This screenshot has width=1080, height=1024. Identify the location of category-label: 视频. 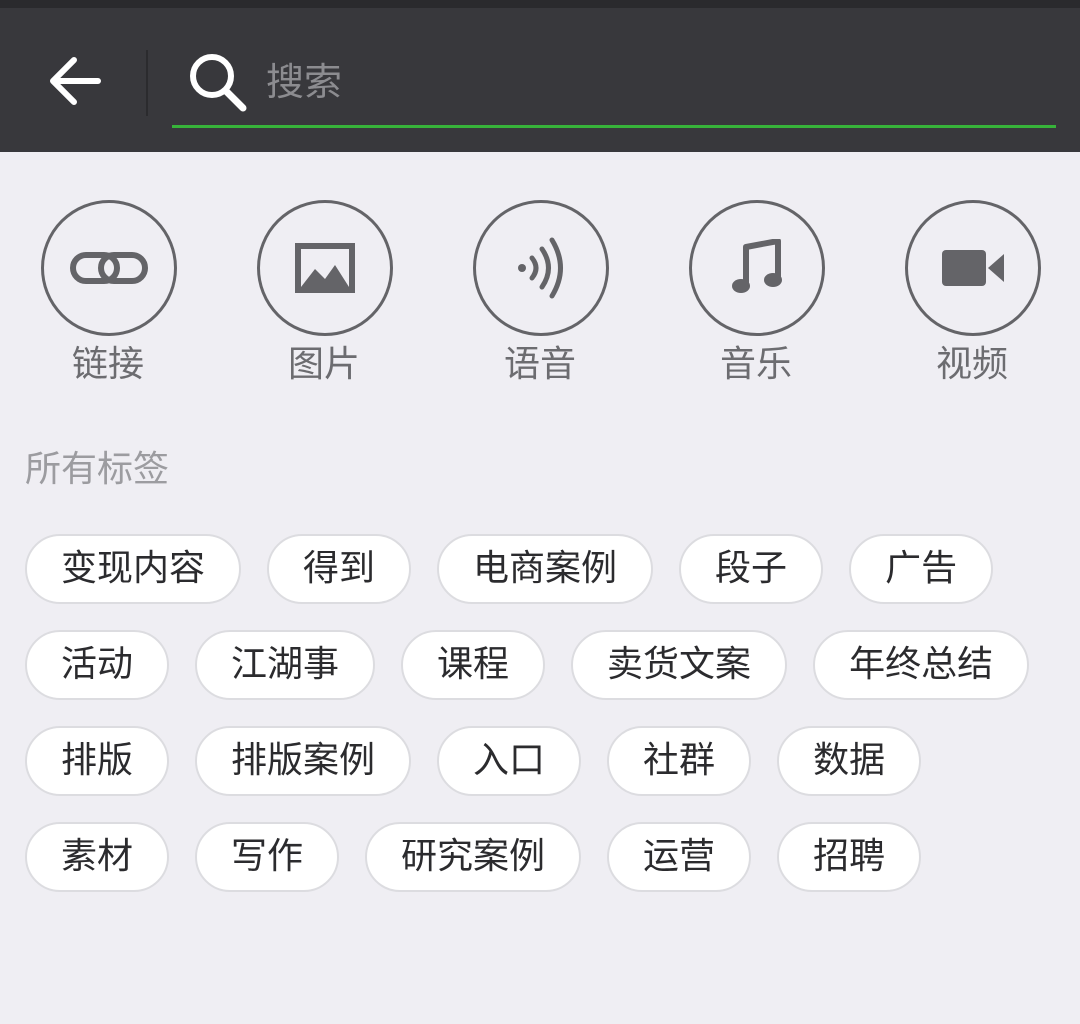
(971, 364).